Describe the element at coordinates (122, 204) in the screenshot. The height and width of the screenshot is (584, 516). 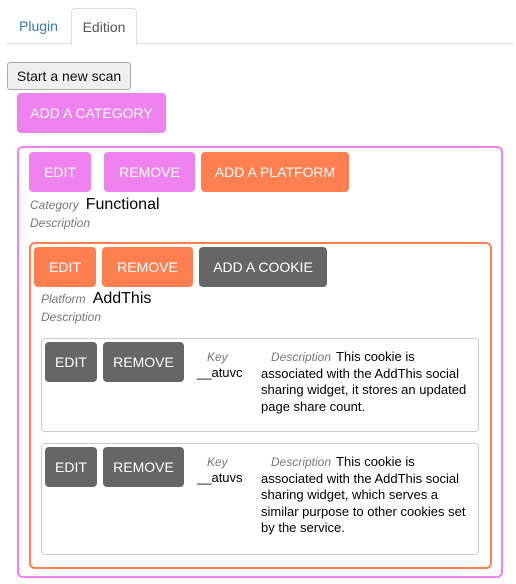
I see `category-name: Functional` at that location.